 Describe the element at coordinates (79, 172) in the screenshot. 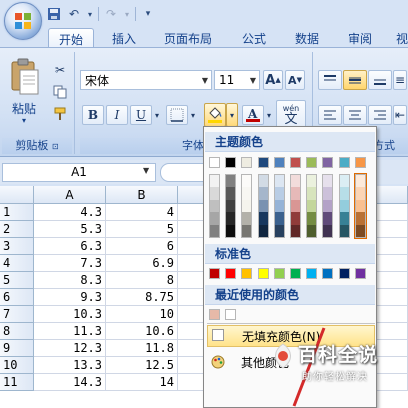

I see `name-box: A1` at that location.